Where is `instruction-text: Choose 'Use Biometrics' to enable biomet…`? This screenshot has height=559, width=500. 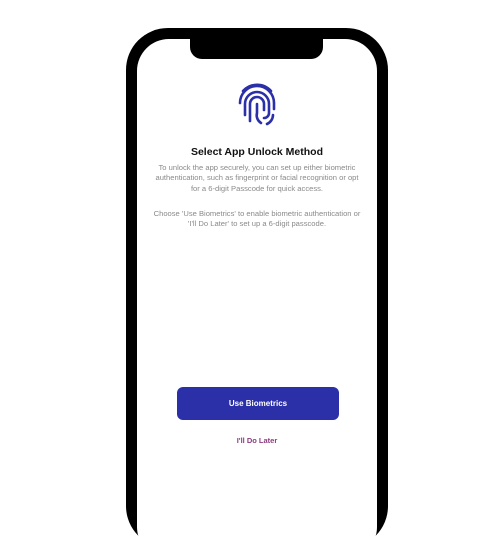
instruction-text: Choose 'Use Biometrics' to enable biomet… is located at coordinates (257, 219).